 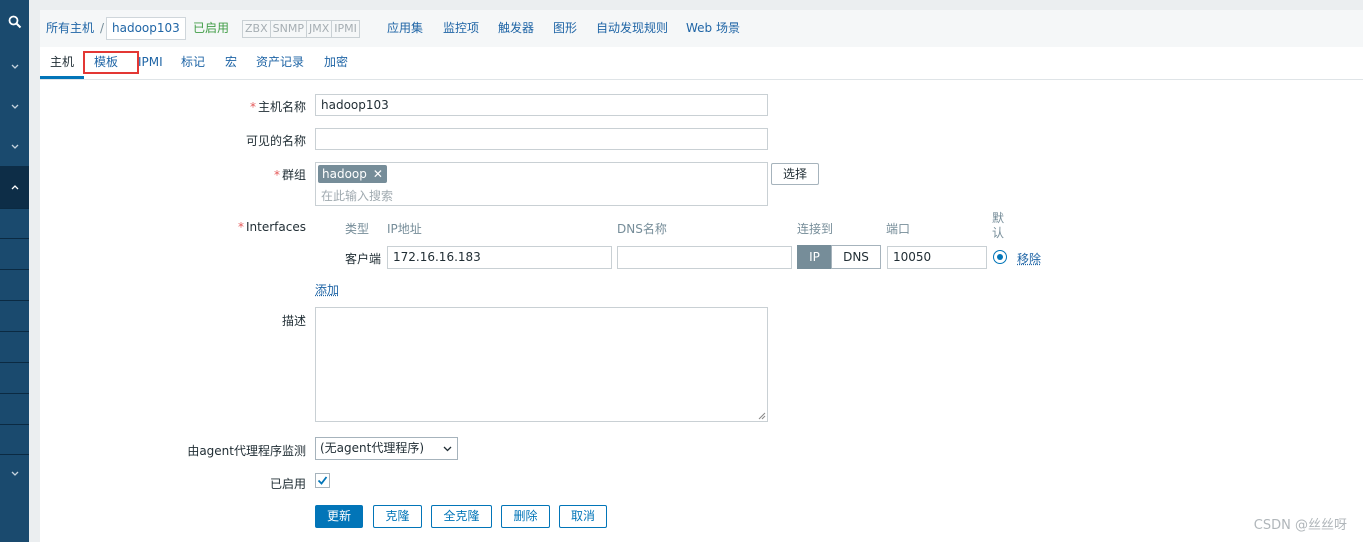 I want to click on link-applications: 应用集, so click(x=405, y=28).